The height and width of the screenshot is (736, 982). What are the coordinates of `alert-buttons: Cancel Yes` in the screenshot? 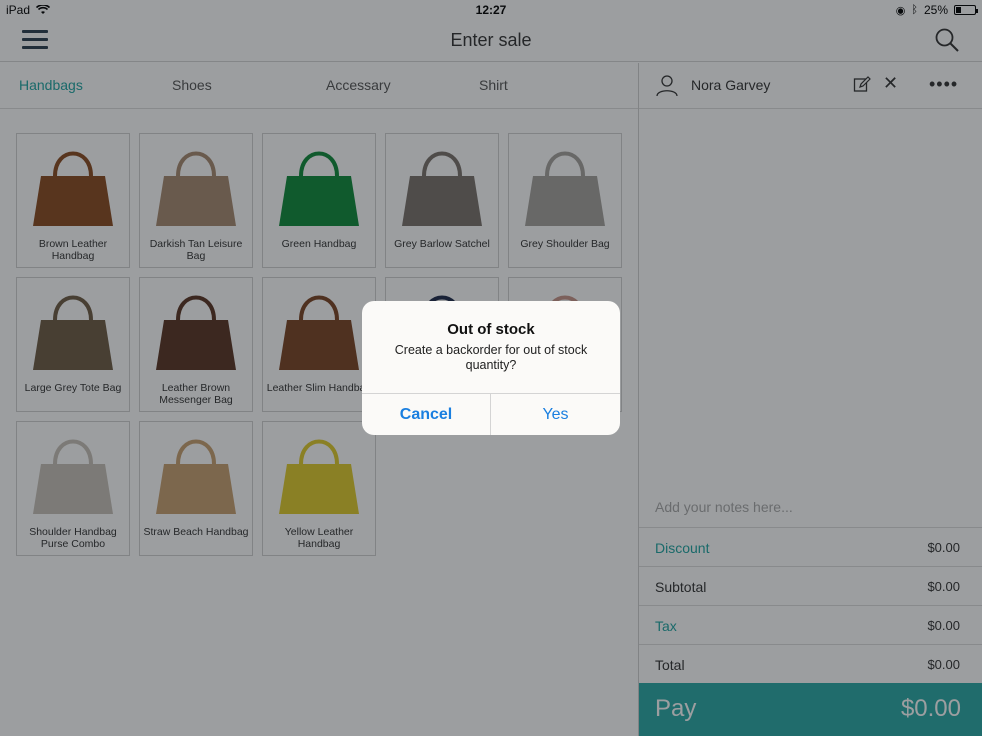 It's located at (491, 414).